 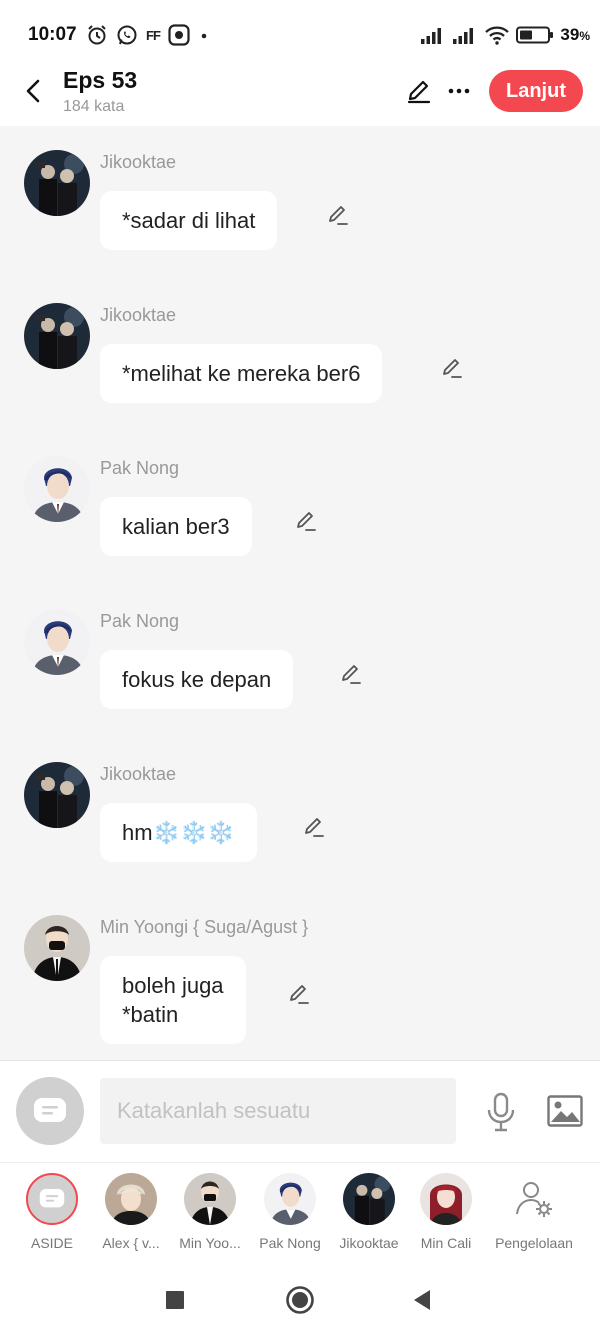 I want to click on character-label: ASIDE, so click(x=51, y=1243).